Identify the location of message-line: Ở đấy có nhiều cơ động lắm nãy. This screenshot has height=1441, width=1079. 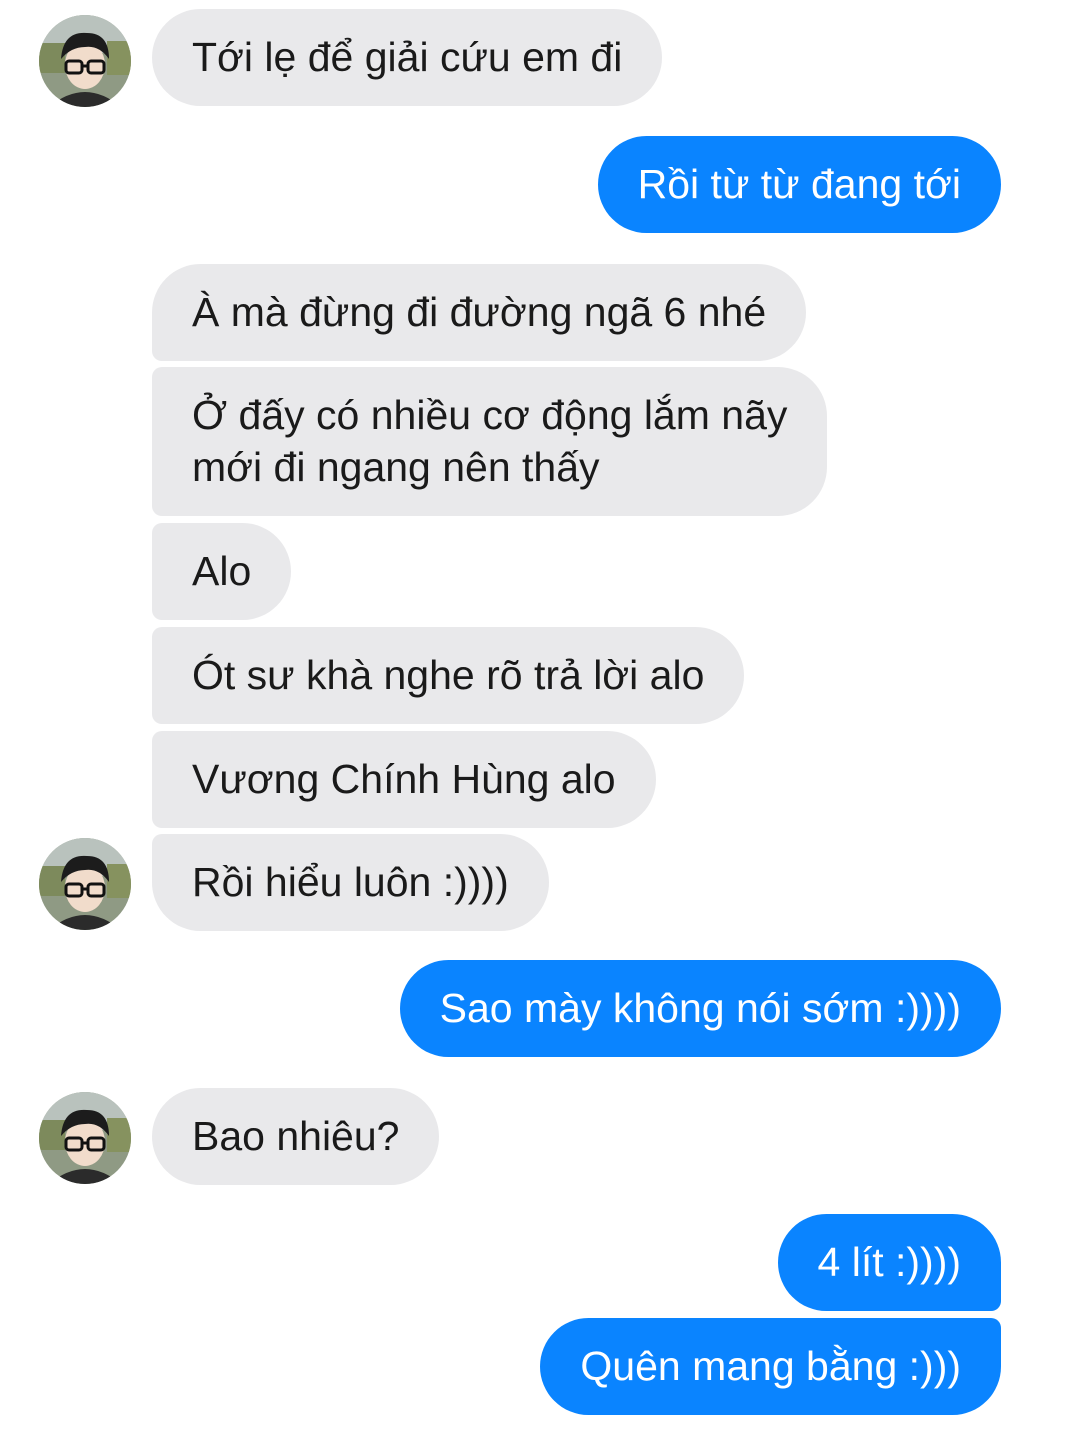
(490, 415).